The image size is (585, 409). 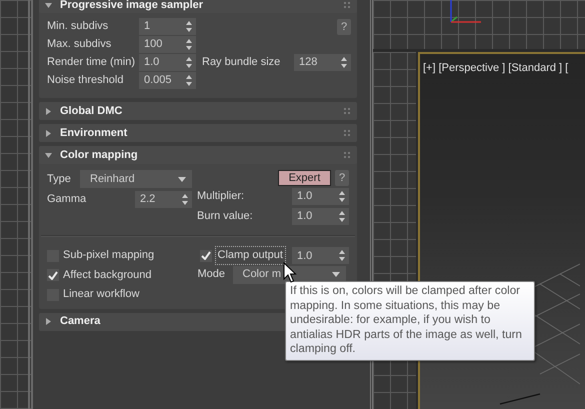 I want to click on field-label: Max. subdivs, so click(x=79, y=44).